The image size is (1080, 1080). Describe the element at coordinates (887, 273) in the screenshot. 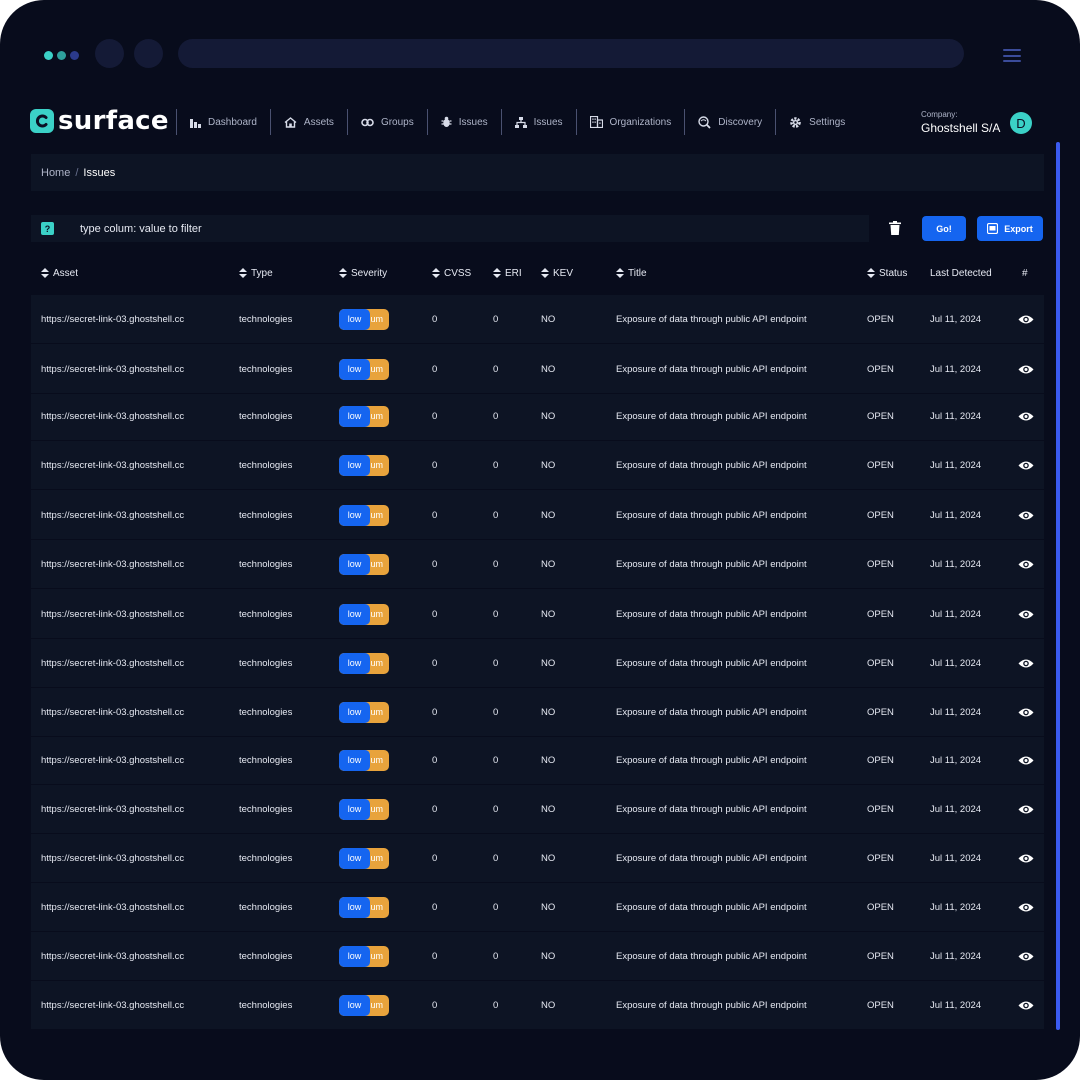

I see `col-status: Status` at that location.